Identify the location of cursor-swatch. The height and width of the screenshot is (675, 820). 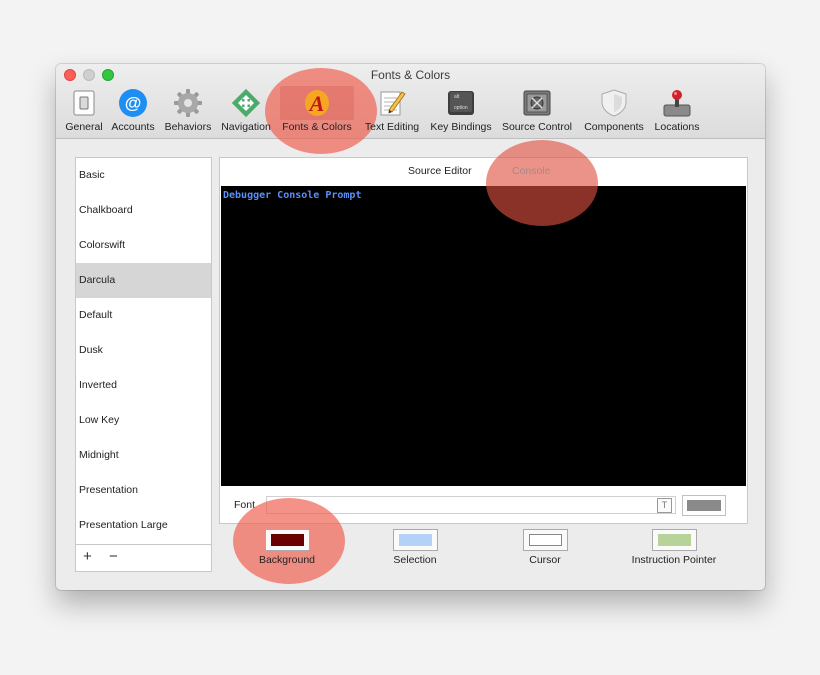
(545, 540).